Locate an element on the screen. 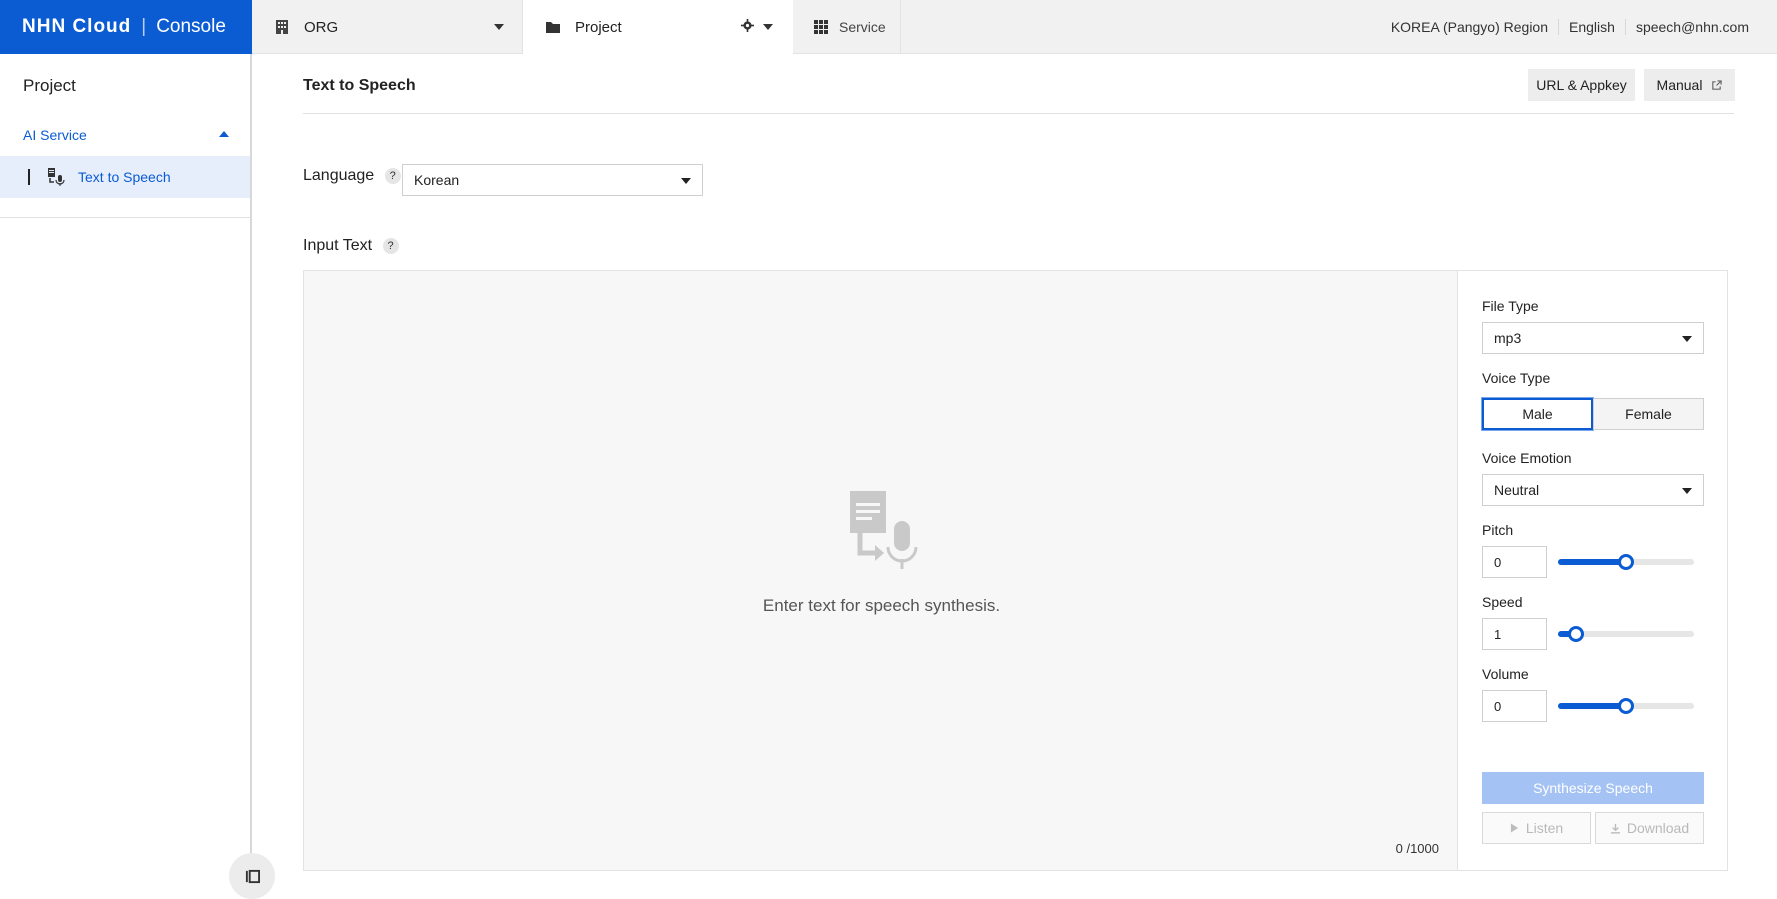  console-label: Console is located at coordinates (191, 26).